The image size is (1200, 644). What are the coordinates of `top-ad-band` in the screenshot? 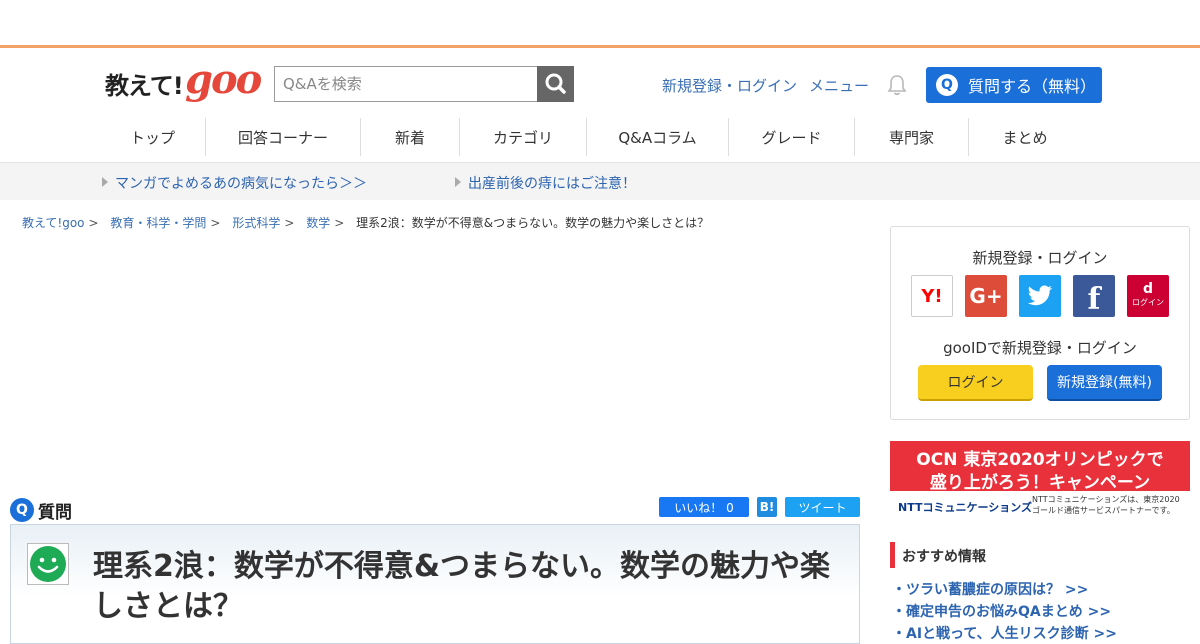 It's located at (600, 24).